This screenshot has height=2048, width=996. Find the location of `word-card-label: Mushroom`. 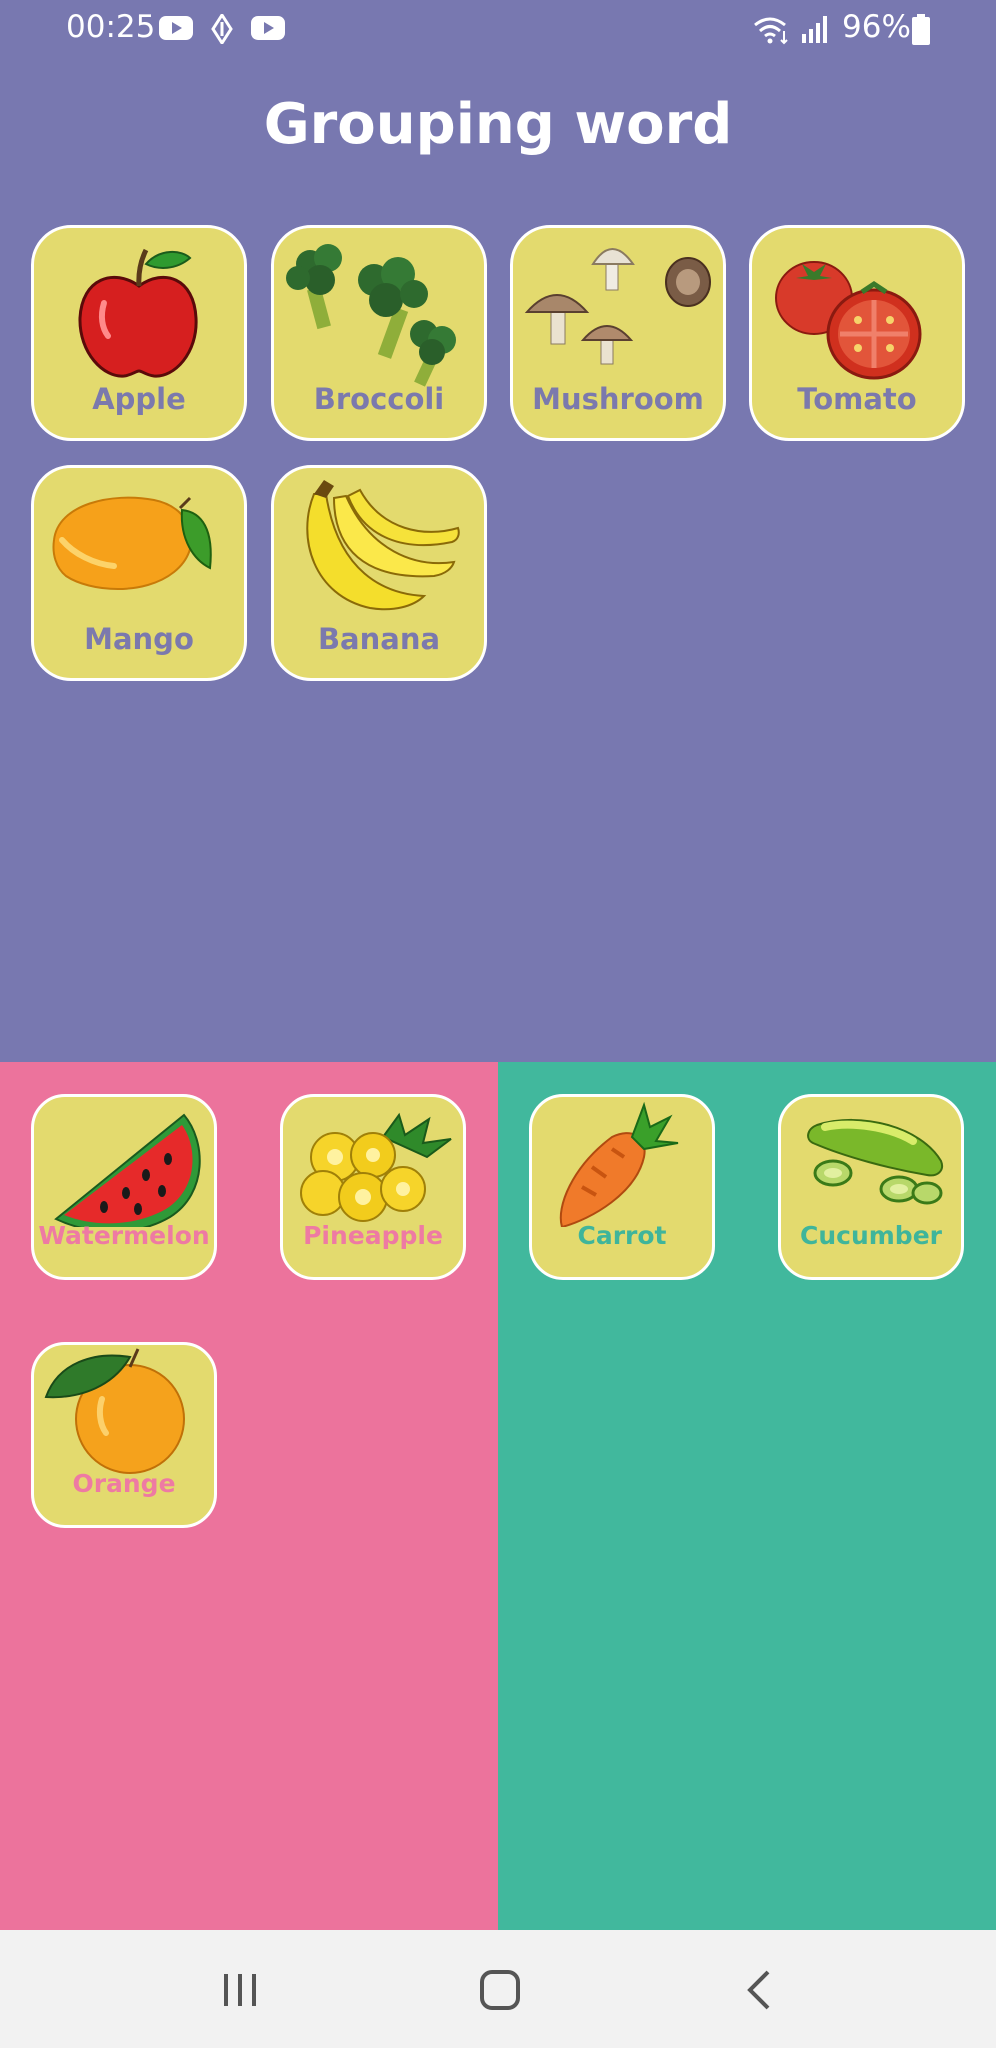

word-card-label: Mushroom is located at coordinates (618, 399).